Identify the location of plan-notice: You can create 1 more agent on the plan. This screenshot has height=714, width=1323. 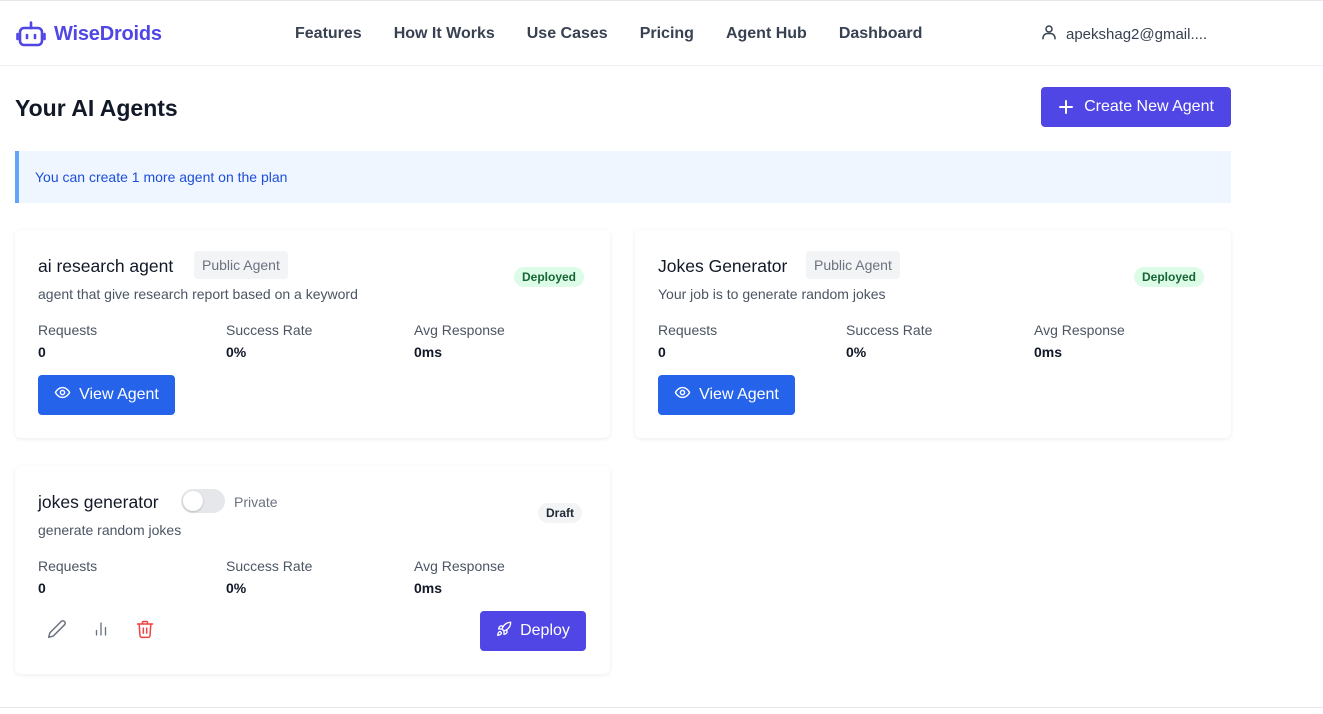
(623, 177).